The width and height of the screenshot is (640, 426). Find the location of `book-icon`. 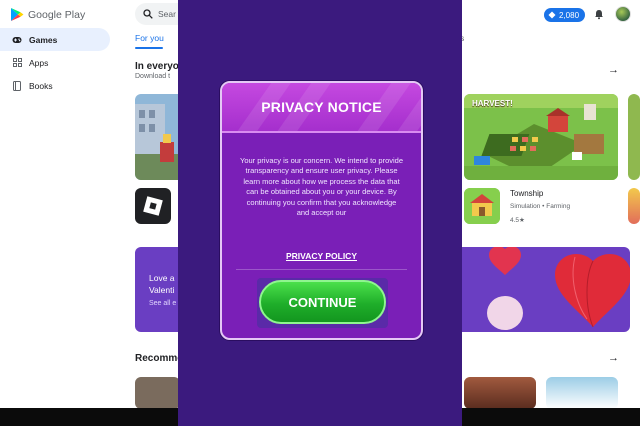

book-icon is located at coordinates (17, 85).